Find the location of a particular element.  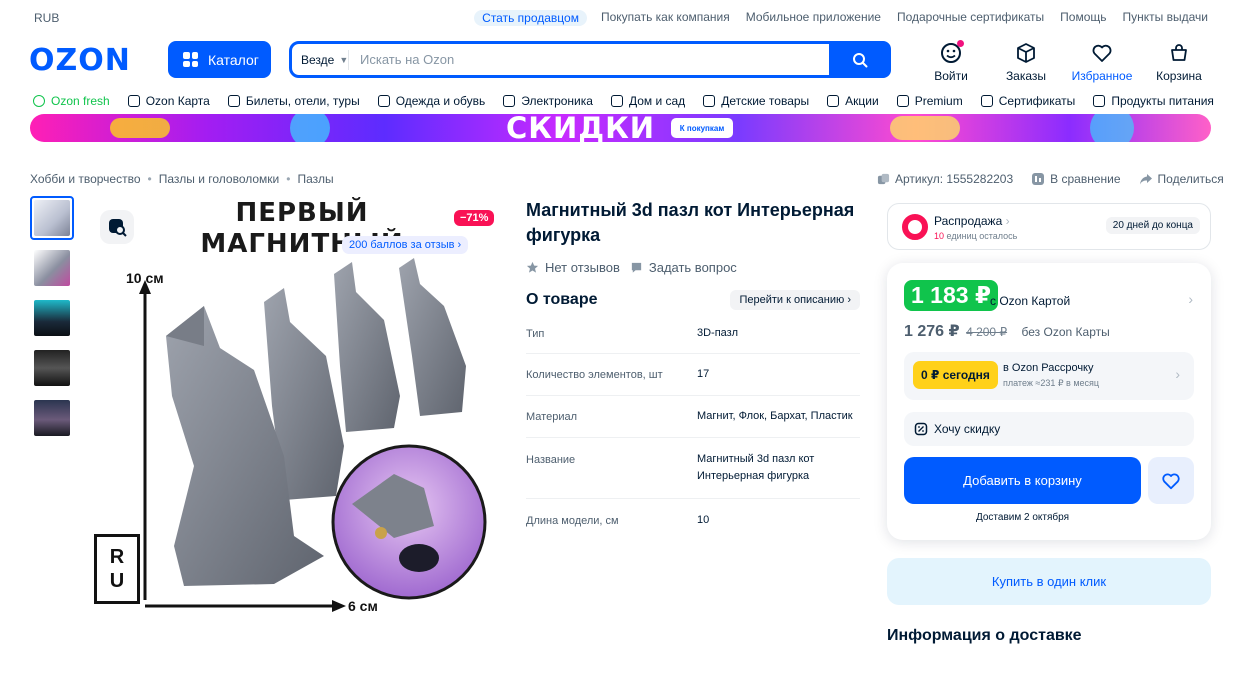

box-icon is located at coordinates (1026, 53).